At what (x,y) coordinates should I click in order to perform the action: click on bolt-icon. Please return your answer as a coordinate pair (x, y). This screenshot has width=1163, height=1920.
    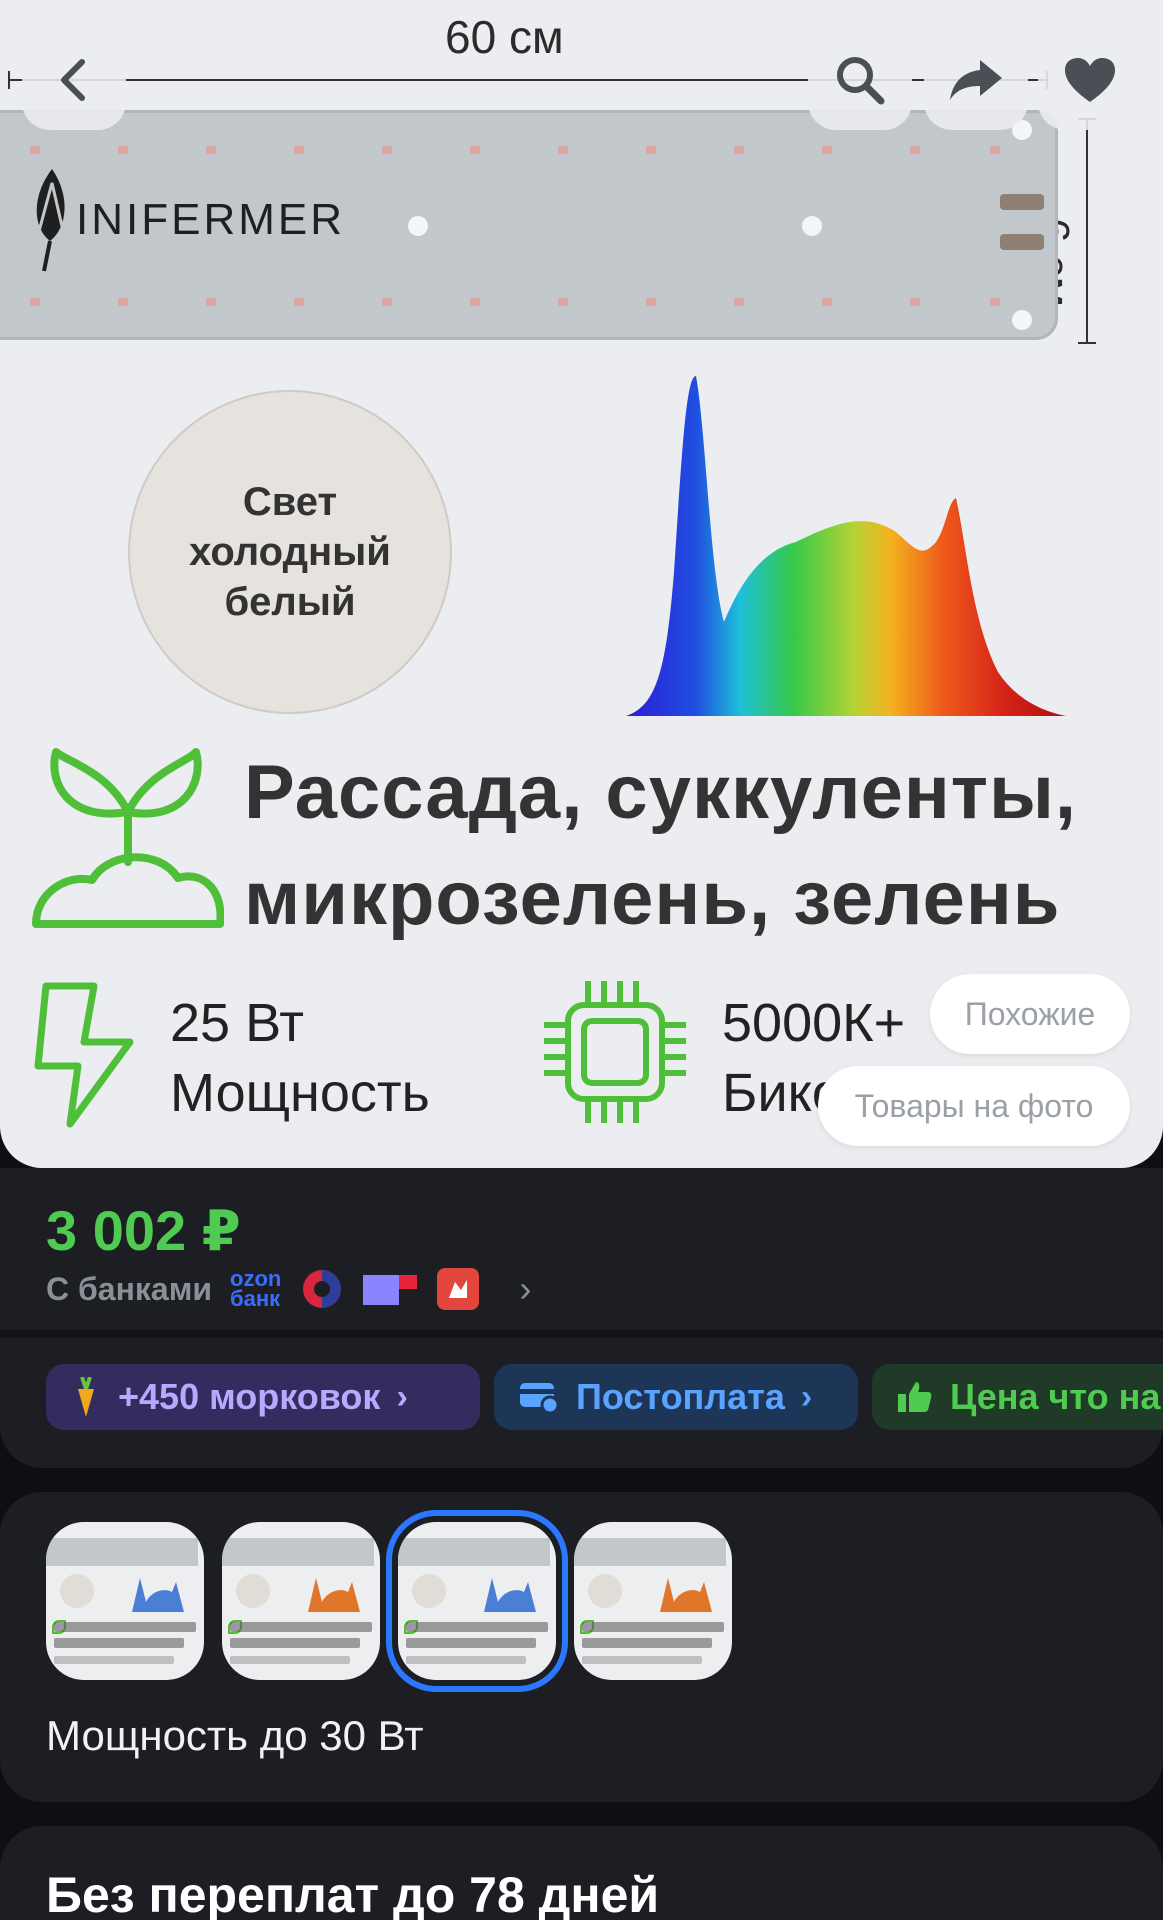
    Looking at the image, I should click on (84, 1055).